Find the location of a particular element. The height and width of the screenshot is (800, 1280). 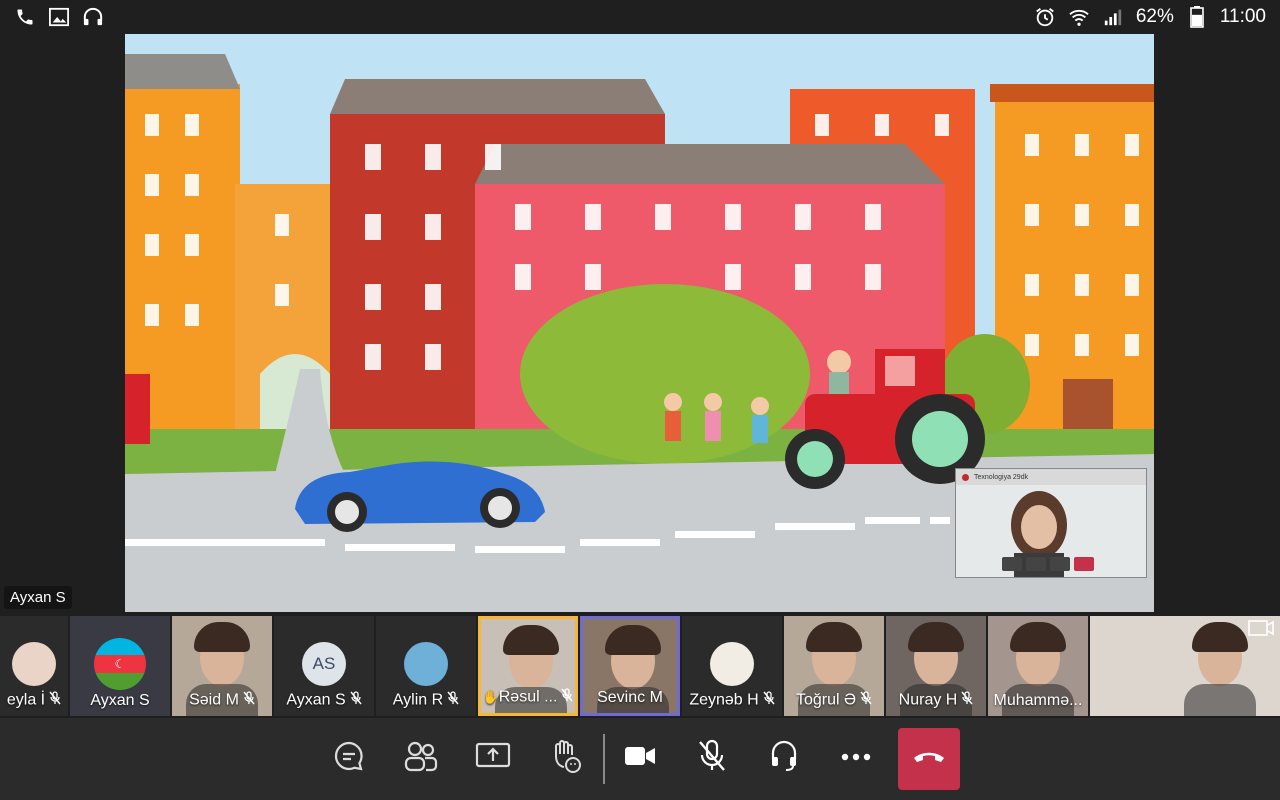

raise-hand-icon is located at coordinates (565, 758).